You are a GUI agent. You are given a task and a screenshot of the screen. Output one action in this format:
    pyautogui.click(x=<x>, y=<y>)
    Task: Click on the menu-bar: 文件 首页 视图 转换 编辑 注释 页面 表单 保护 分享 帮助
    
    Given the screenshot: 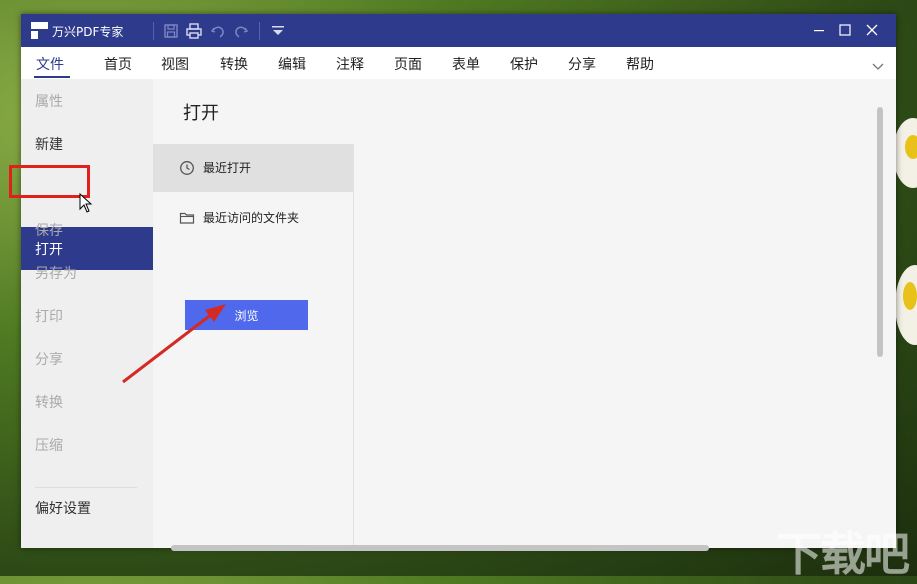 What is the action you would take?
    pyautogui.click(x=458, y=63)
    